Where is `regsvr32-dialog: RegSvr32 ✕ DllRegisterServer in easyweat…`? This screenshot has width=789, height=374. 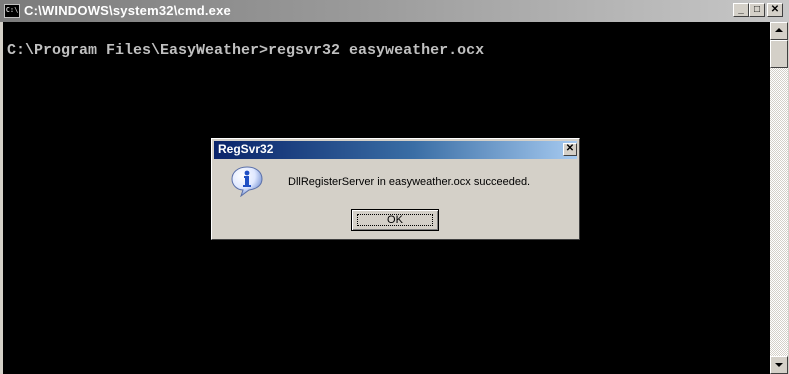
regsvr32-dialog: RegSvr32 ✕ DllRegisterServer in easyweat… is located at coordinates (395, 189).